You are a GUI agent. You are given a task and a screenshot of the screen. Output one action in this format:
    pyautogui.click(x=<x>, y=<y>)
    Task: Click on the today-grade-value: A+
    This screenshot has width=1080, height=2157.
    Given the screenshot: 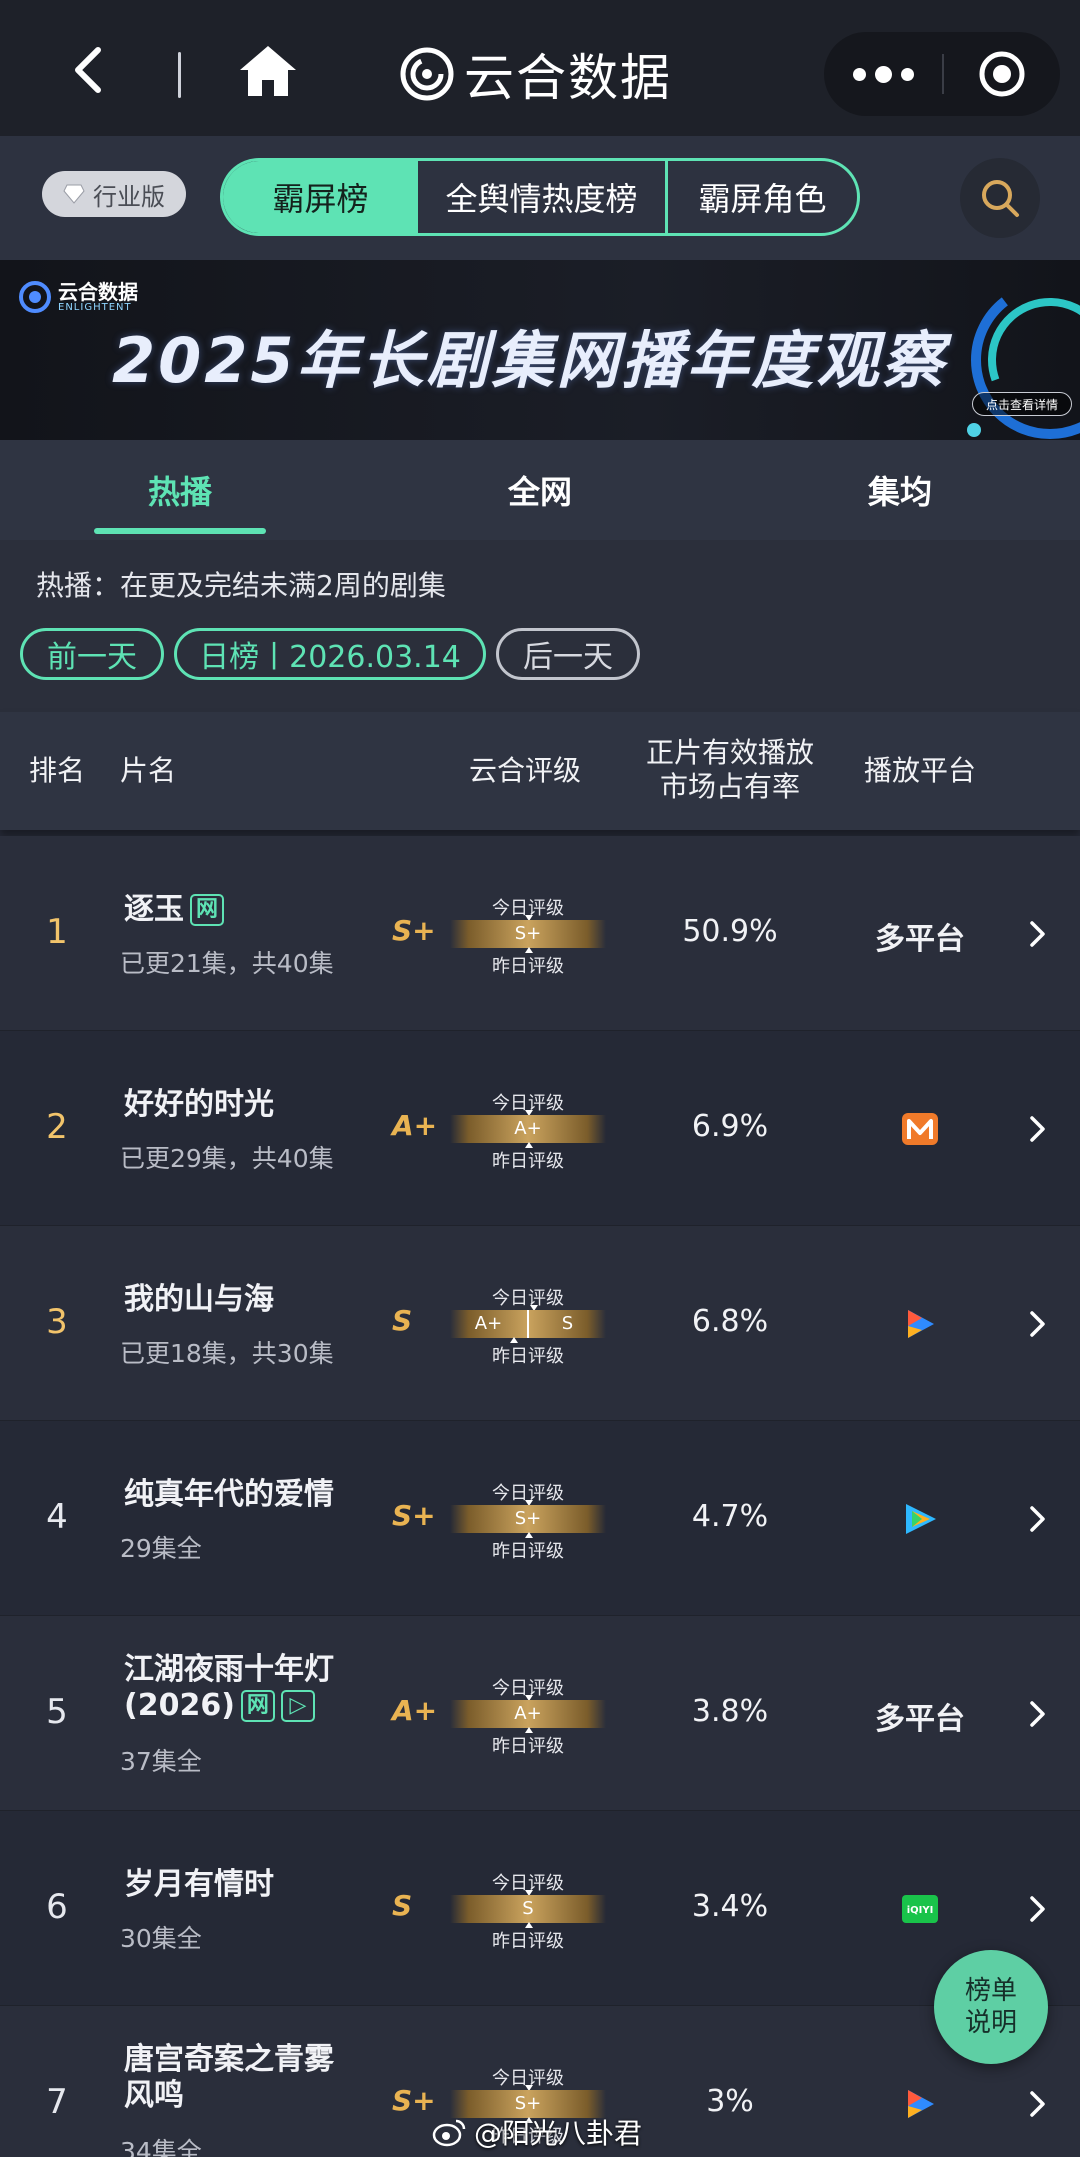 What is the action you would take?
    pyautogui.click(x=528, y=1128)
    